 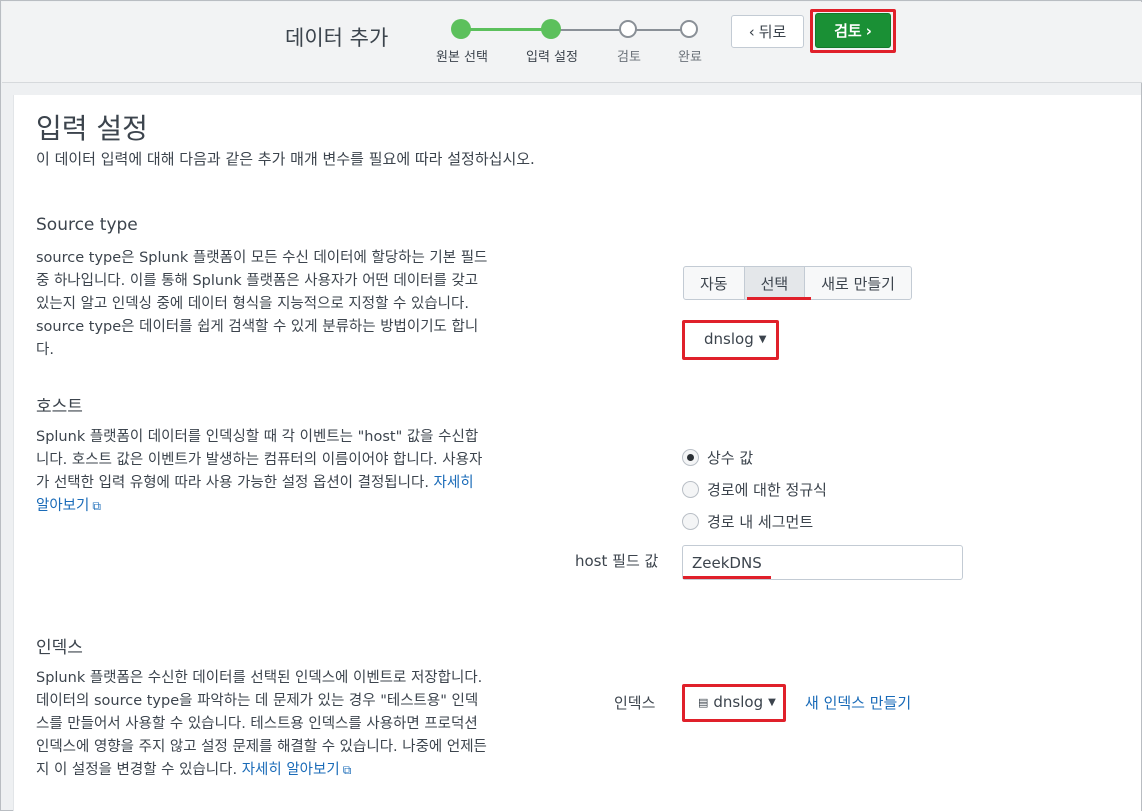 I want to click on source-type-mode-selector: 자동 선택 새로 만들기, so click(x=797, y=283).